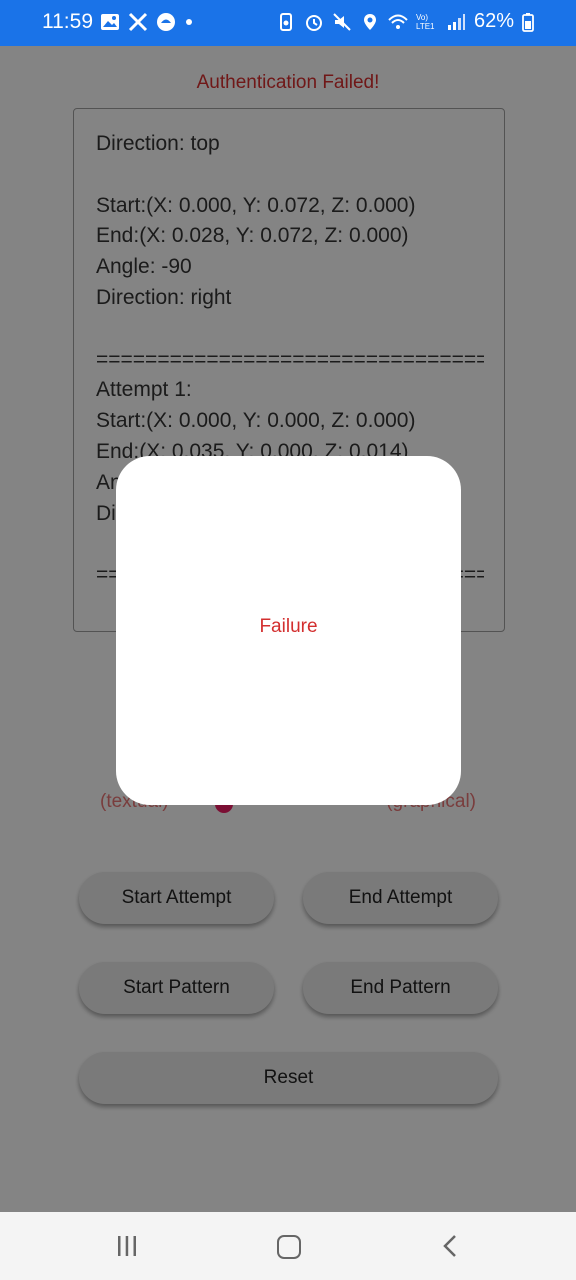 The width and height of the screenshot is (576, 1280). I want to click on status-bar: 11:59 Vo) LTE1 62%, so click(288, 23).